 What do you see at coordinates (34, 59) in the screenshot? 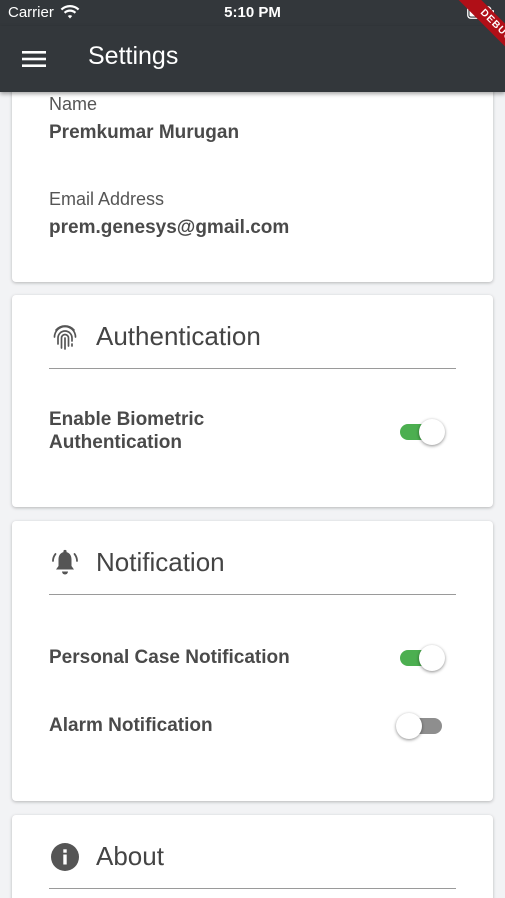
I see `hamburger-menu-icon` at bounding box center [34, 59].